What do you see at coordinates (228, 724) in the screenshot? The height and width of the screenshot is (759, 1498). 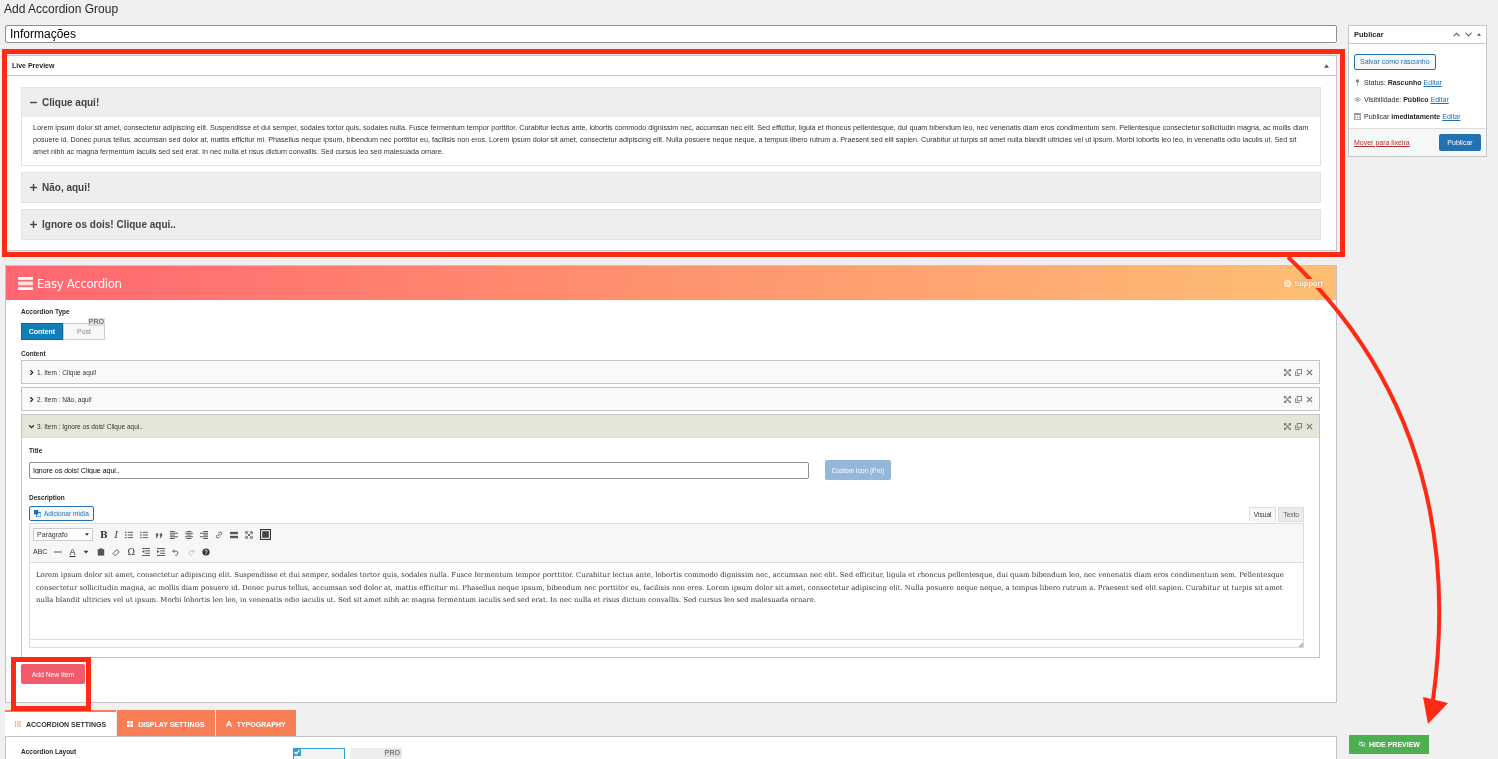 I see `font-icon` at bounding box center [228, 724].